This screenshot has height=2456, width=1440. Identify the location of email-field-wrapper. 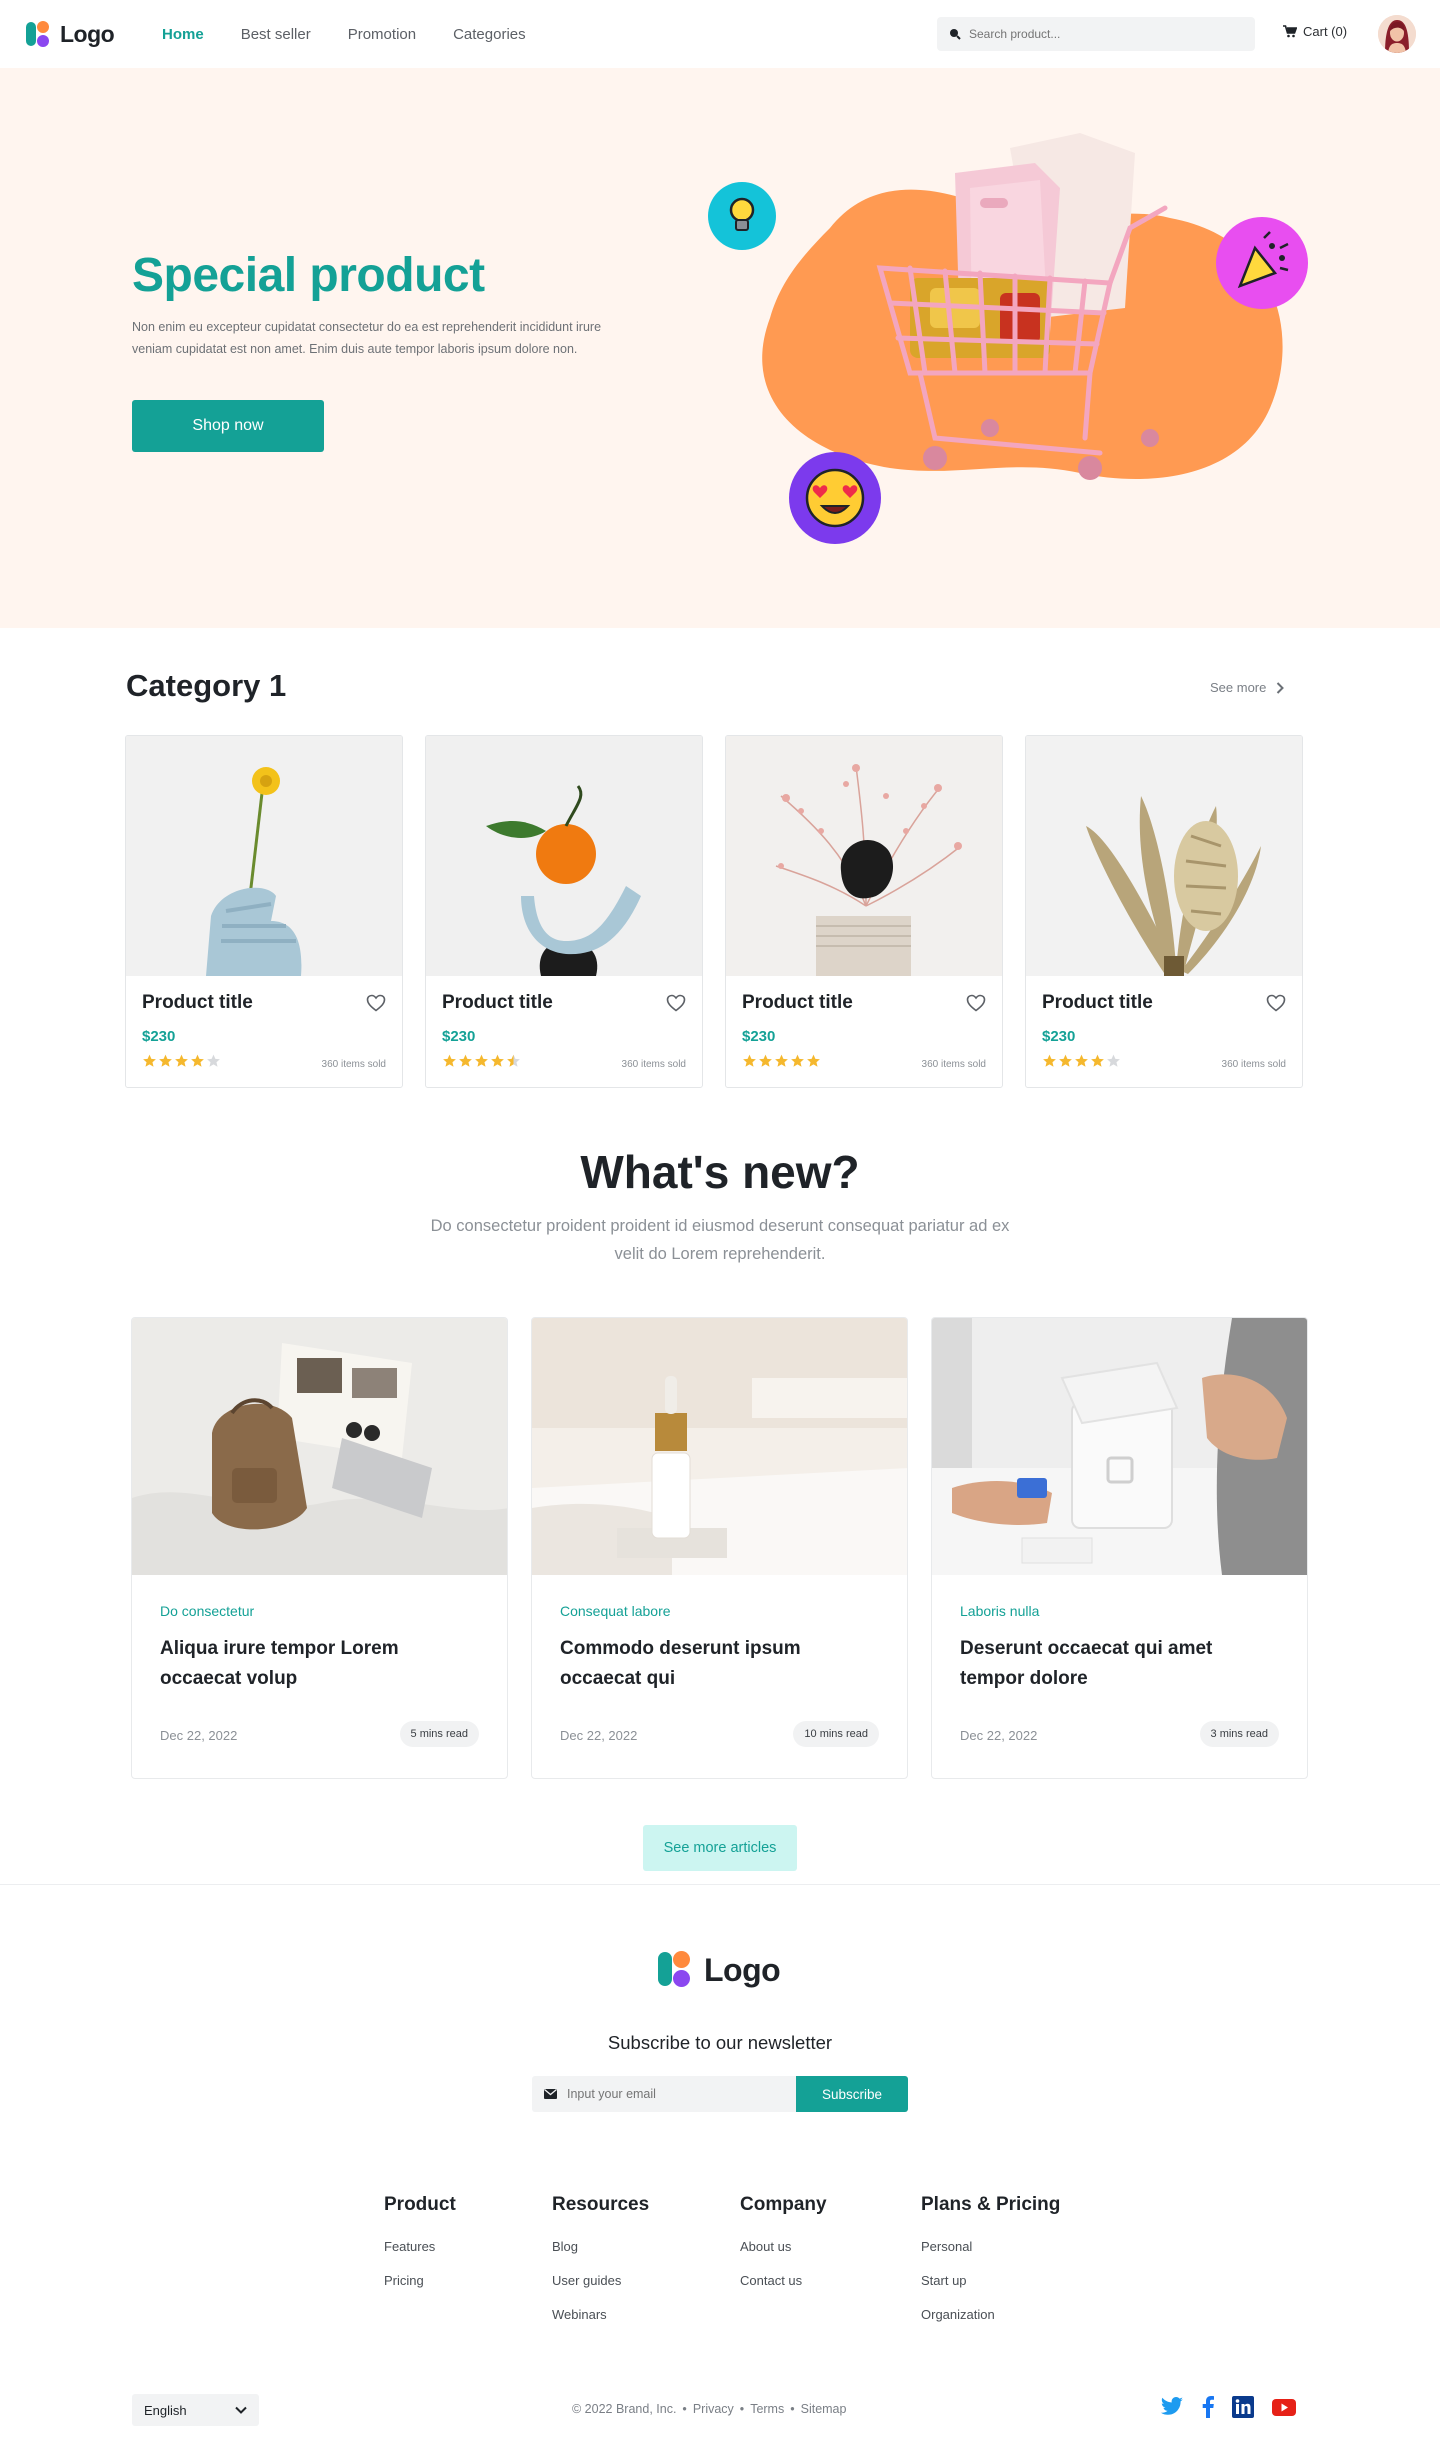
(664, 2094).